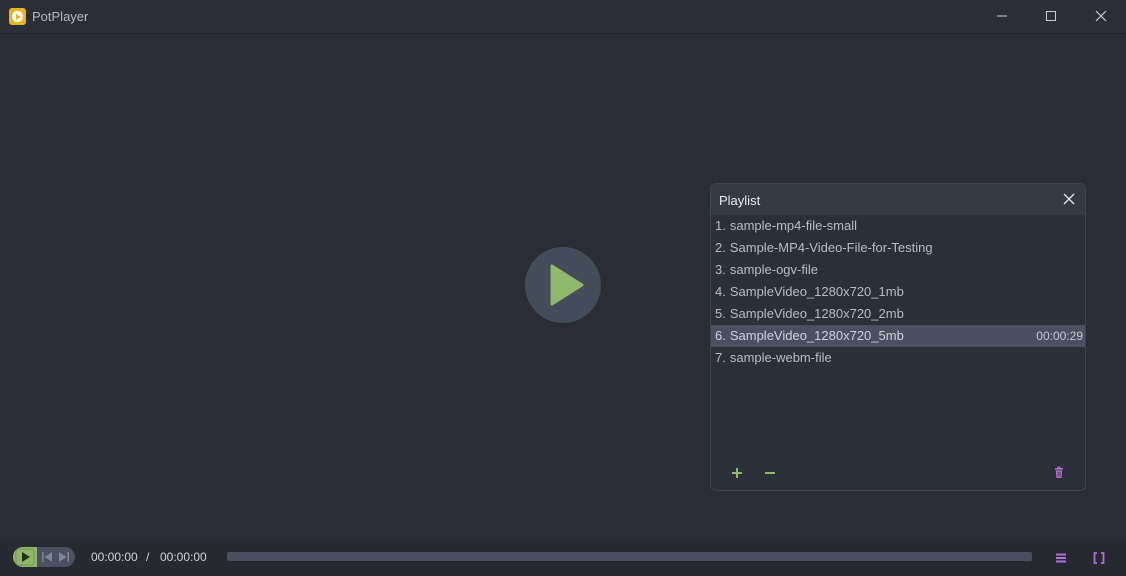 The width and height of the screenshot is (1126, 576). What do you see at coordinates (720, 313) in the screenshot?
I see `item-number: 5.` at bounding box center [720, 313].